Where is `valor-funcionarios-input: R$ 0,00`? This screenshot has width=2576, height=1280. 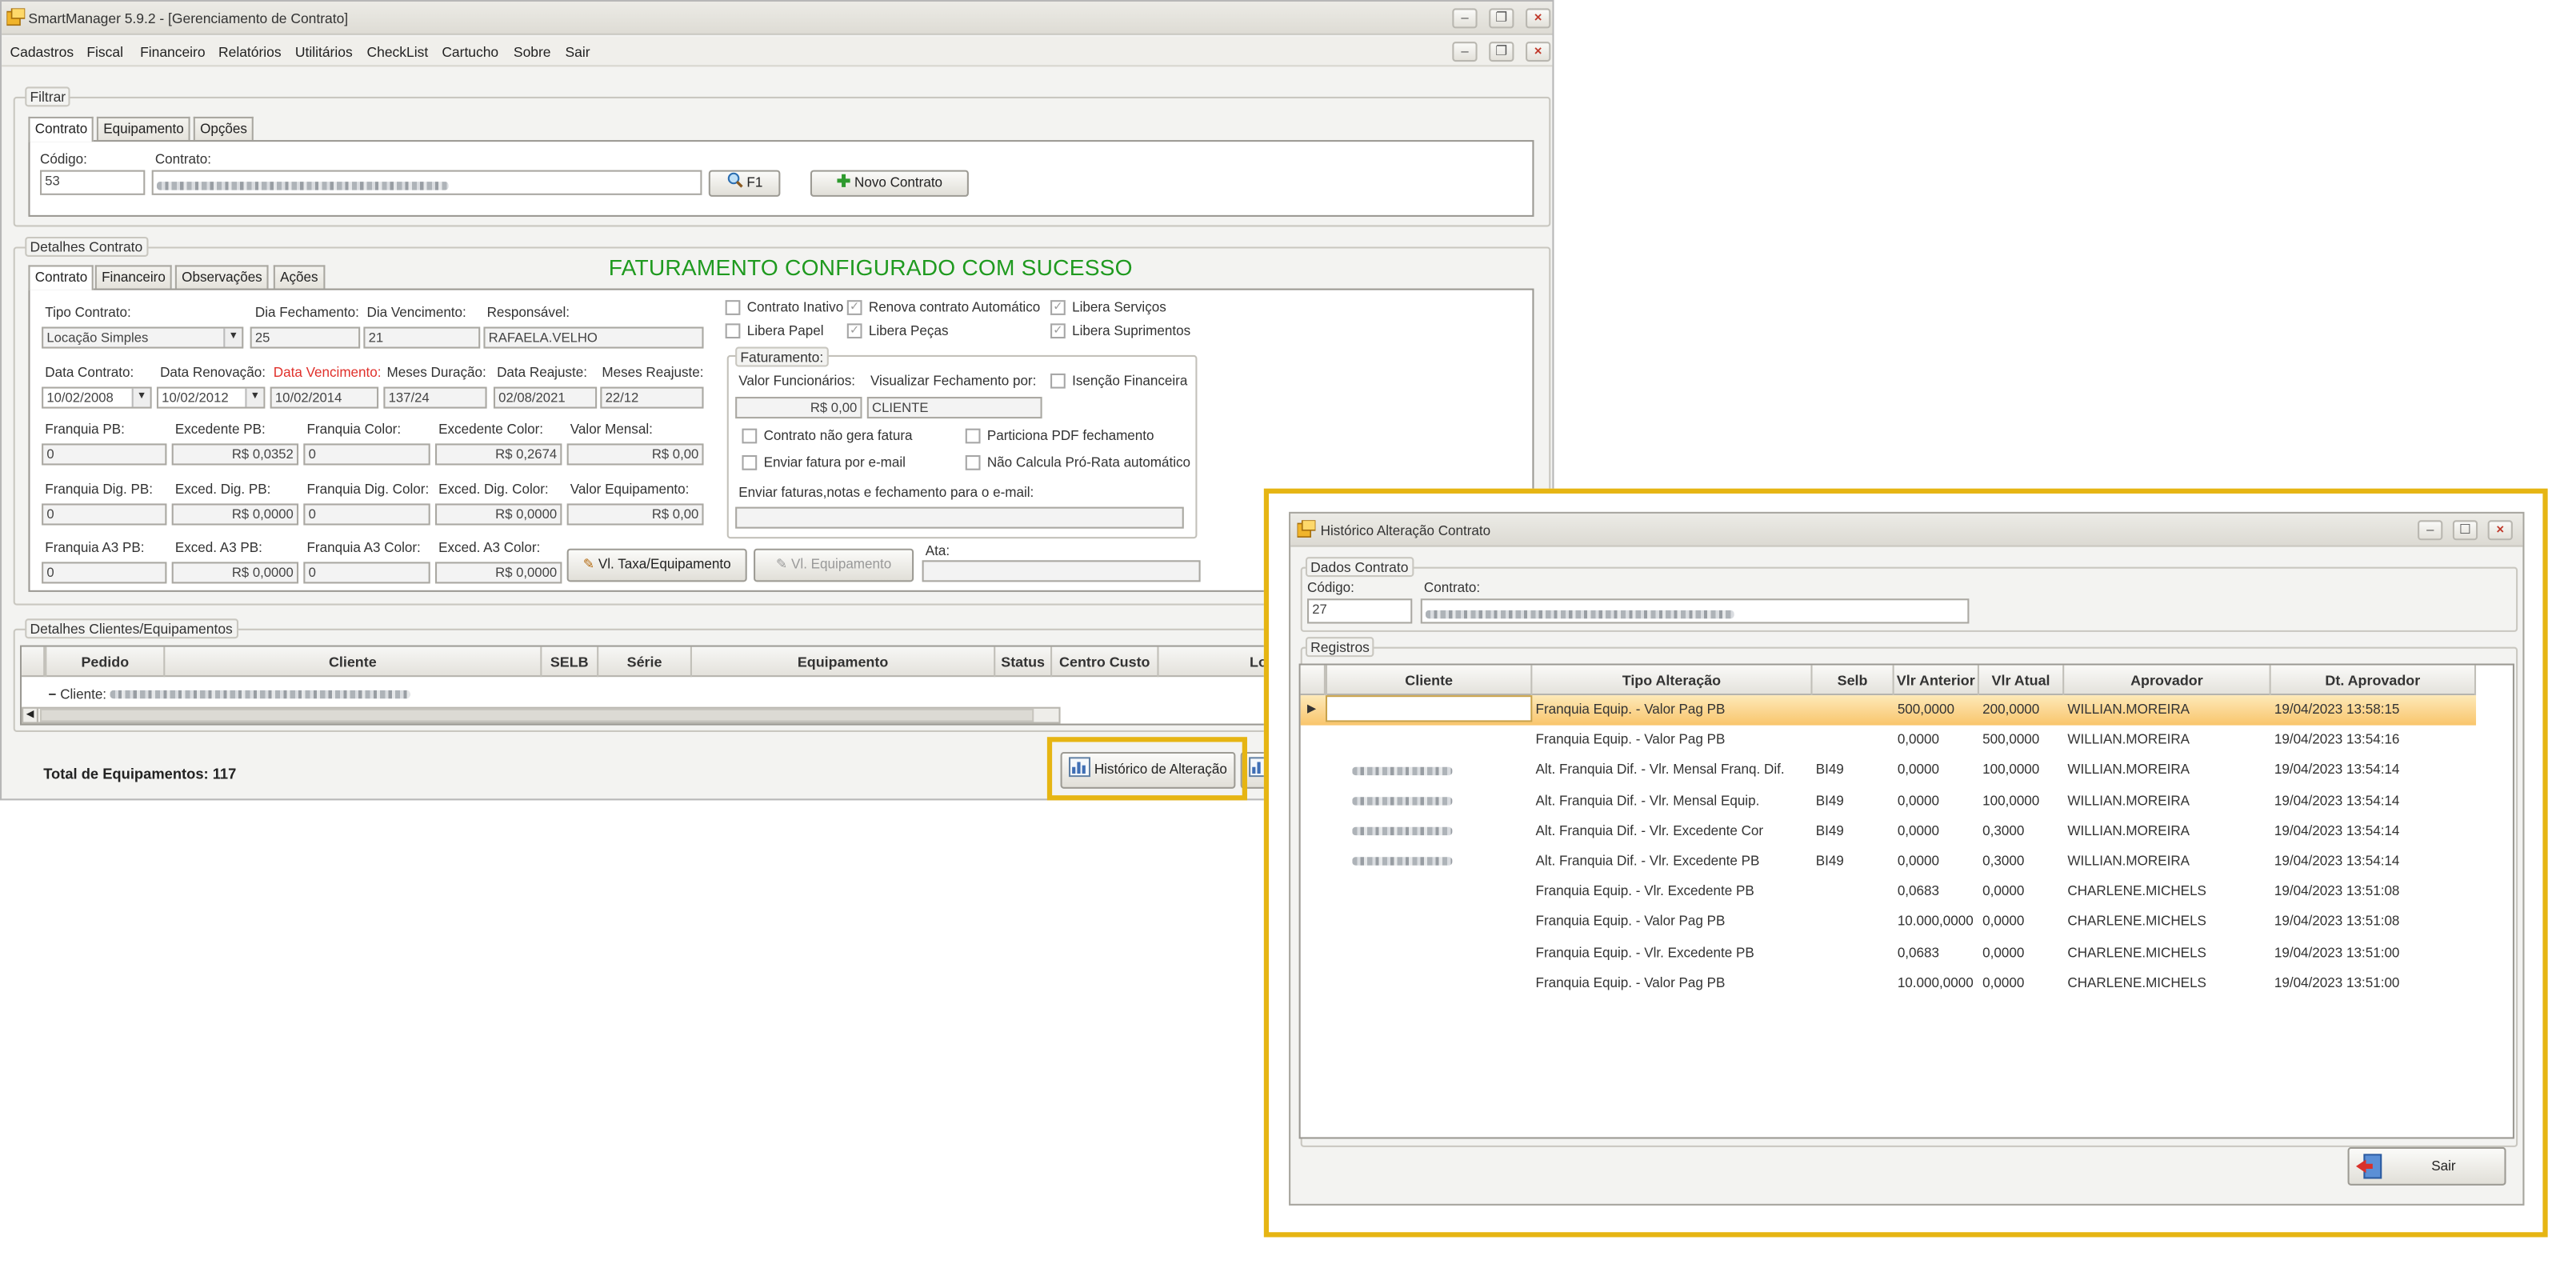 valor-funcionarios-input: R$ 0,00 is located at coordinates (798, 408).